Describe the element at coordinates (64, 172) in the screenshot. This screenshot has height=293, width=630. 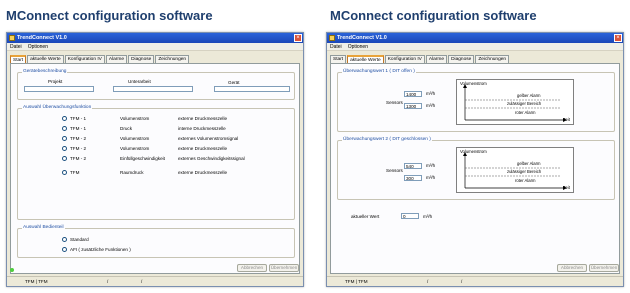
I see `radio-tfm-room-pressure` at that location.